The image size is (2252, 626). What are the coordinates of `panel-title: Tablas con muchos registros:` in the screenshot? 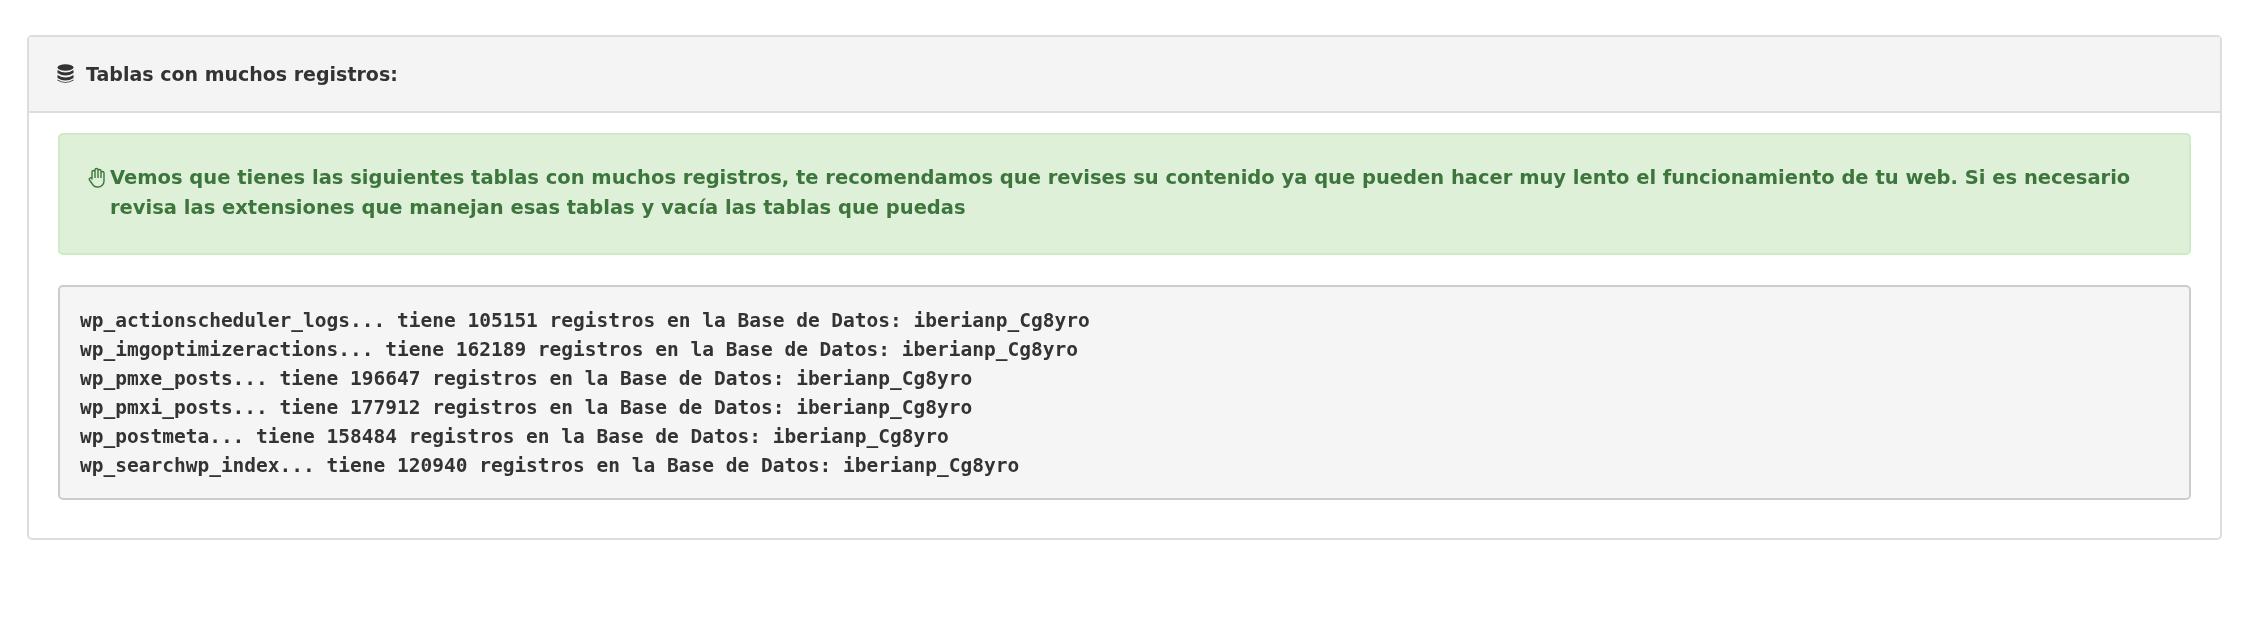 It's located at (242, 74).